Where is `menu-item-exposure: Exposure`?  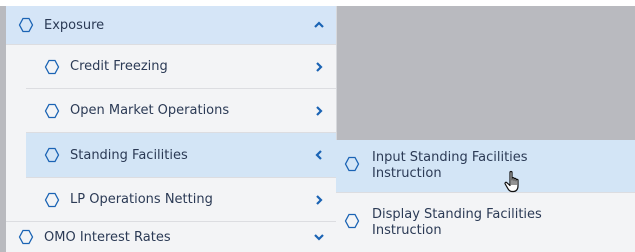 menu-item-exposure: Exposure is located at coordinates (171, 25).